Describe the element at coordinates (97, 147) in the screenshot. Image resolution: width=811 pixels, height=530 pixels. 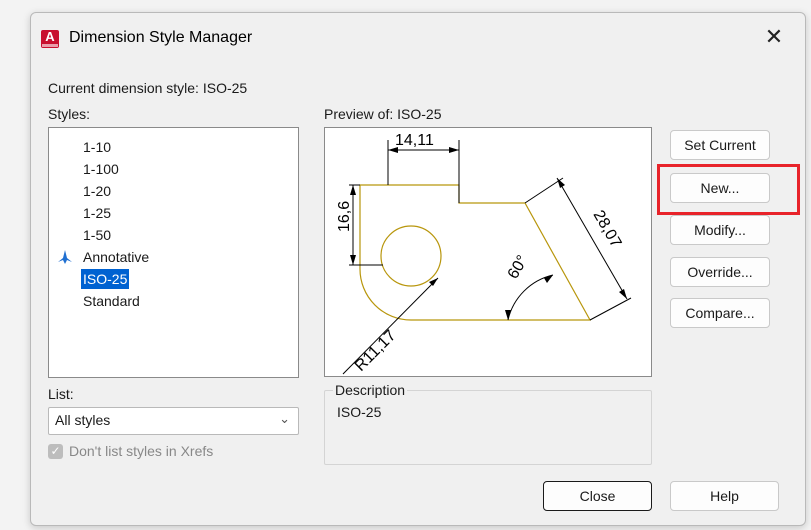
I see `style-item-1-10: 1-10` at that location.